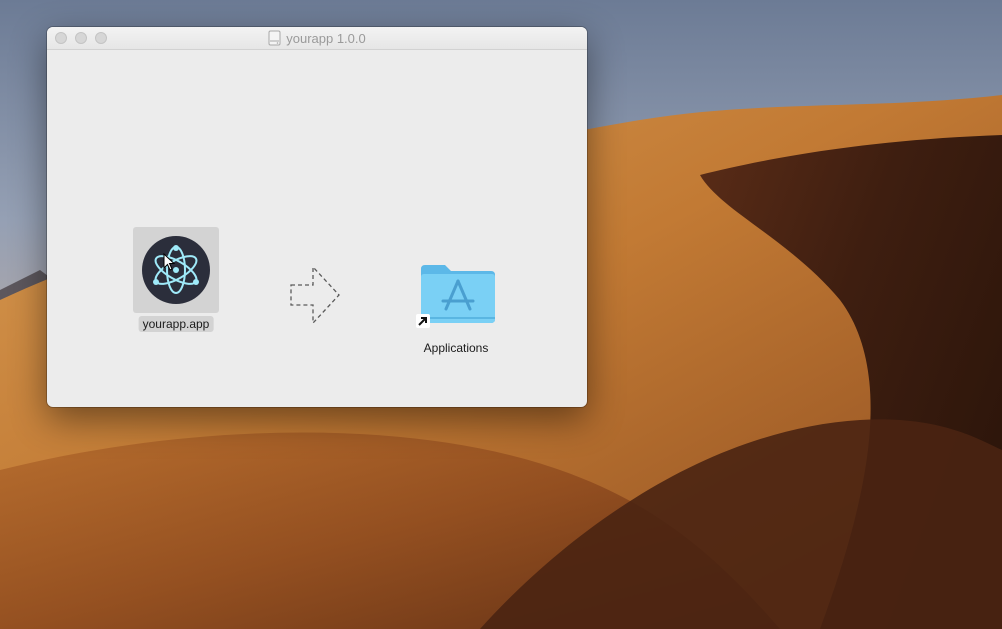  I want to click on window-title-group: yourapp 1.0.0, so click(317, 38).